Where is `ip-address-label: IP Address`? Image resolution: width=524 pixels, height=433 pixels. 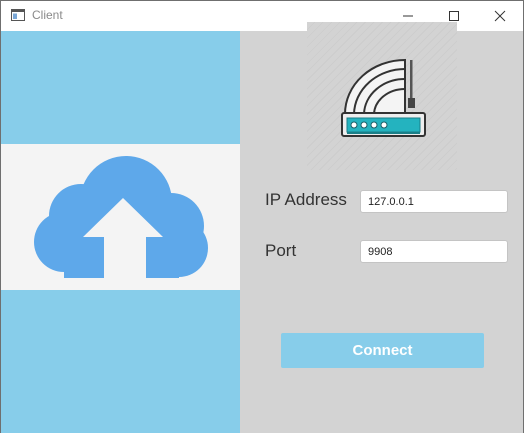 ip-address-label: IP Address is located at coordinates (306, 199).